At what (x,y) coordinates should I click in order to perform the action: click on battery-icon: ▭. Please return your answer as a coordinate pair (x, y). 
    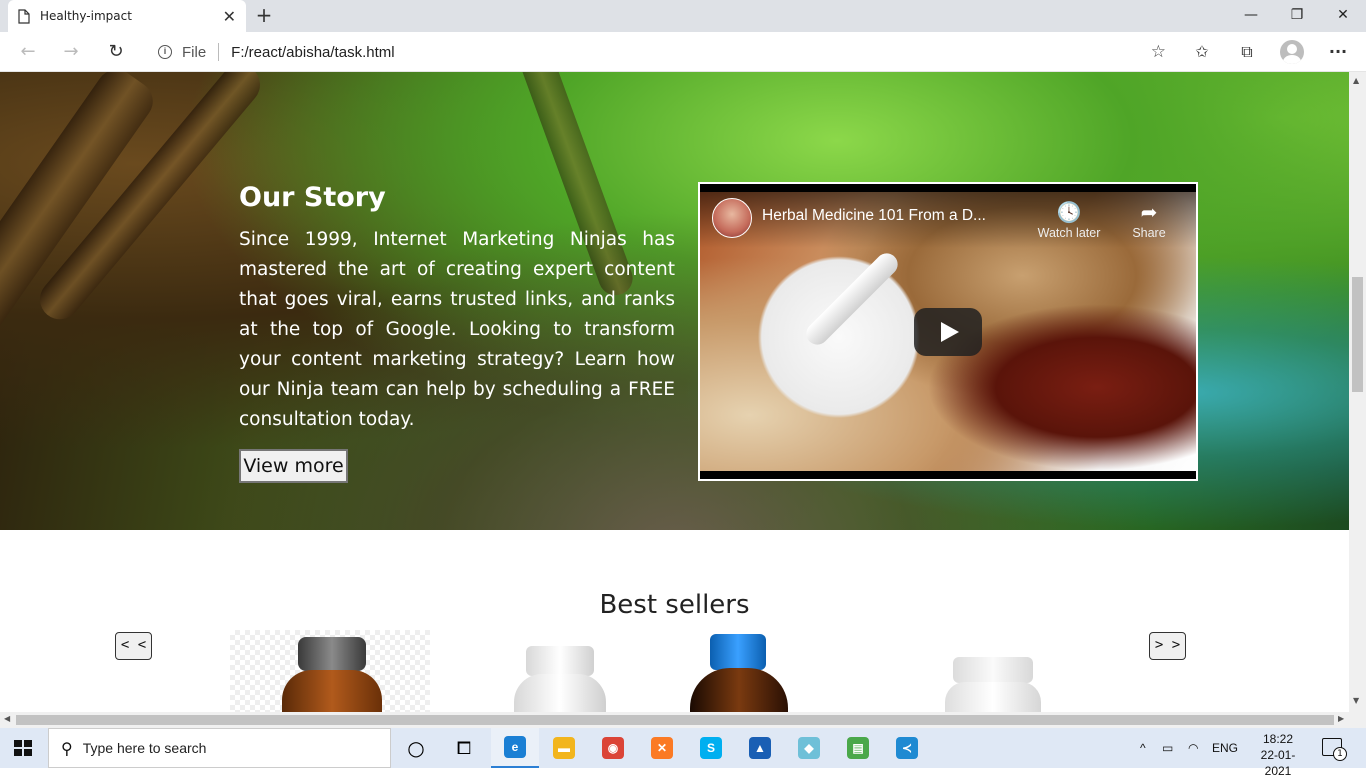
    Looking at the image, I should click on (1167, 748).